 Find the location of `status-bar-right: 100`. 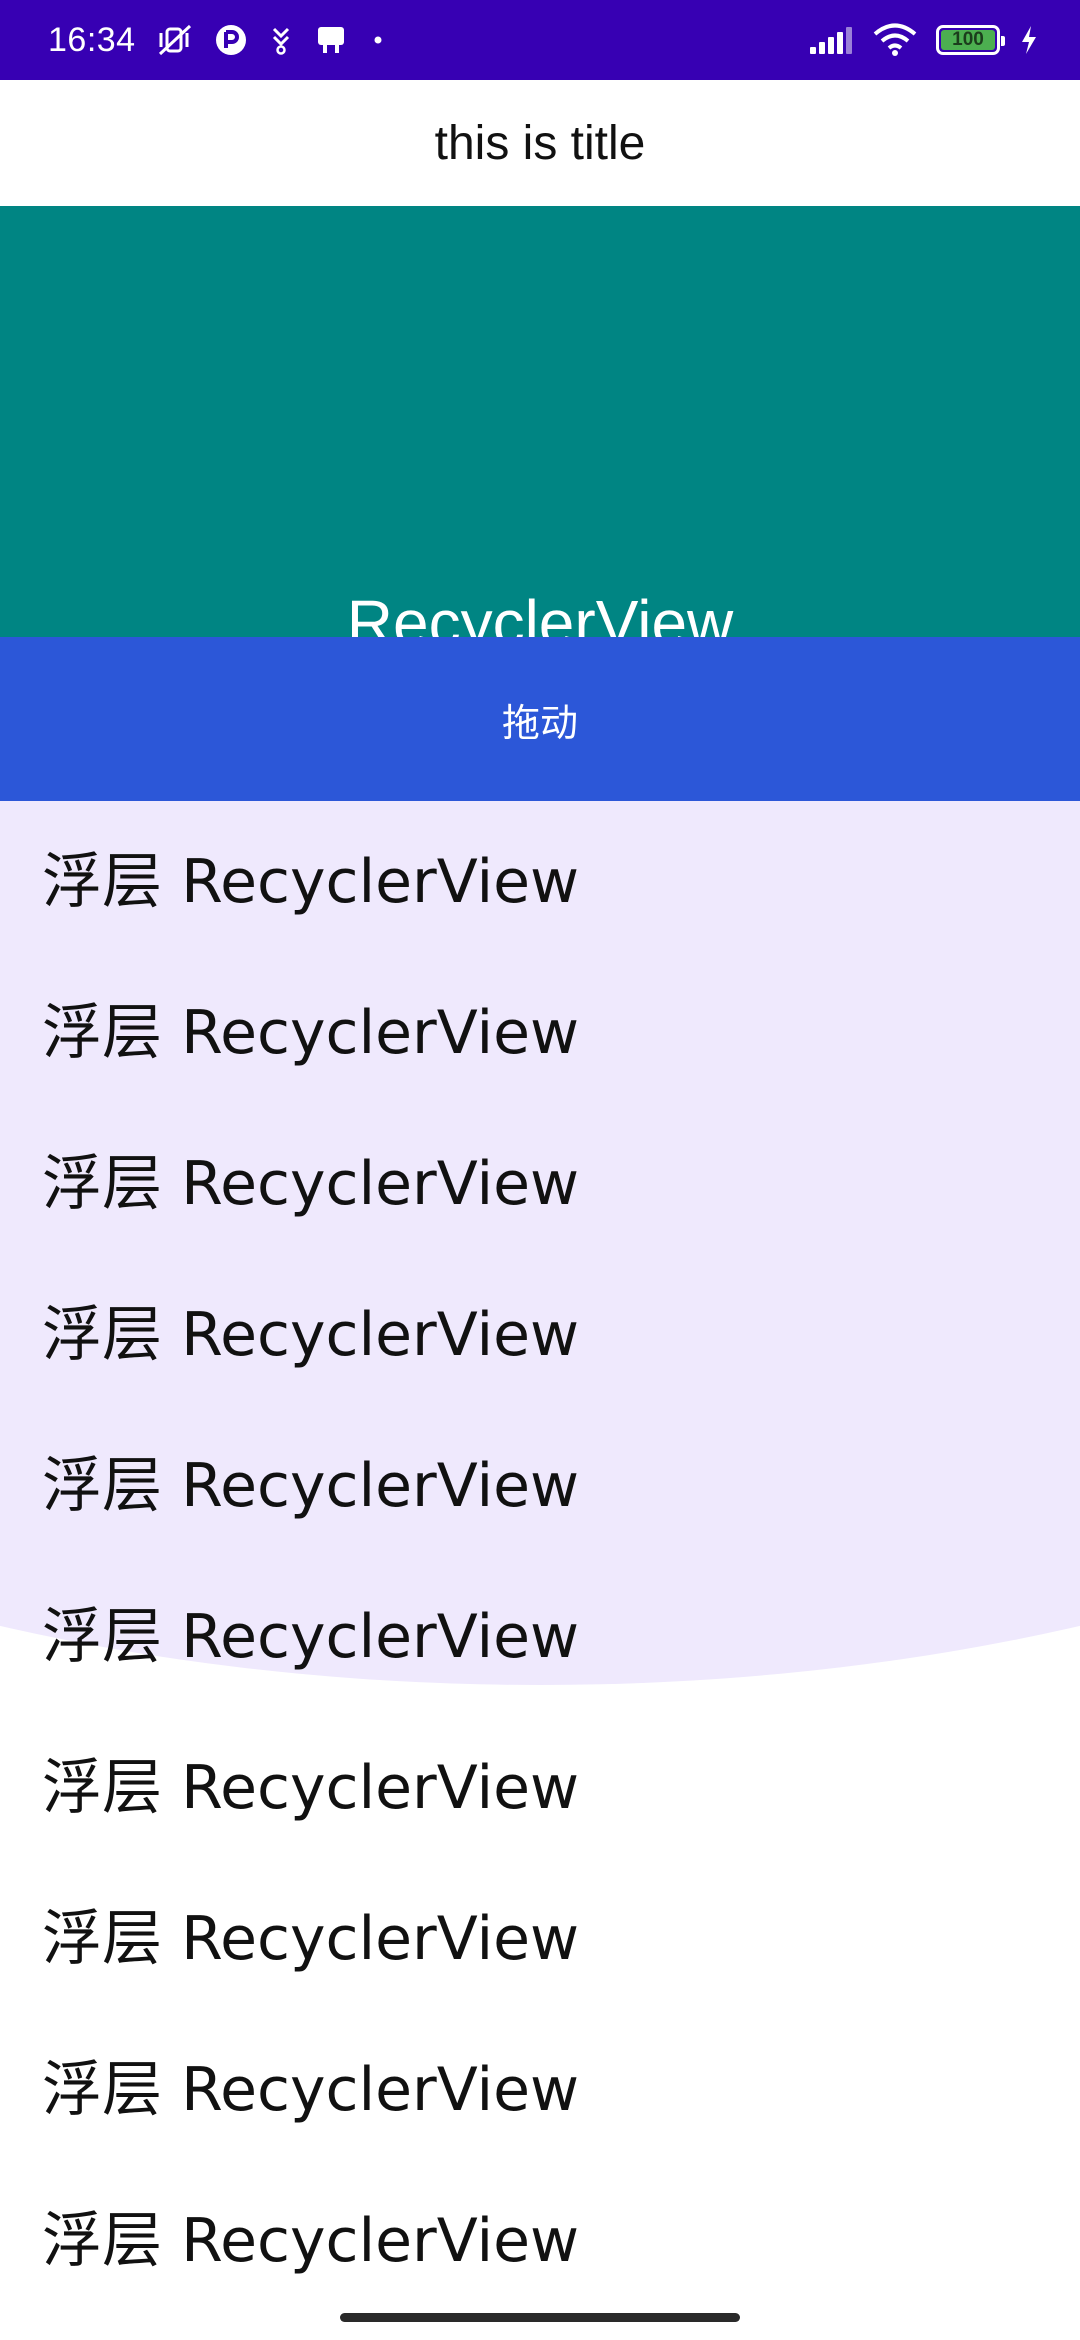

status-bar-right: 100 is located at coordinates (924, 40).